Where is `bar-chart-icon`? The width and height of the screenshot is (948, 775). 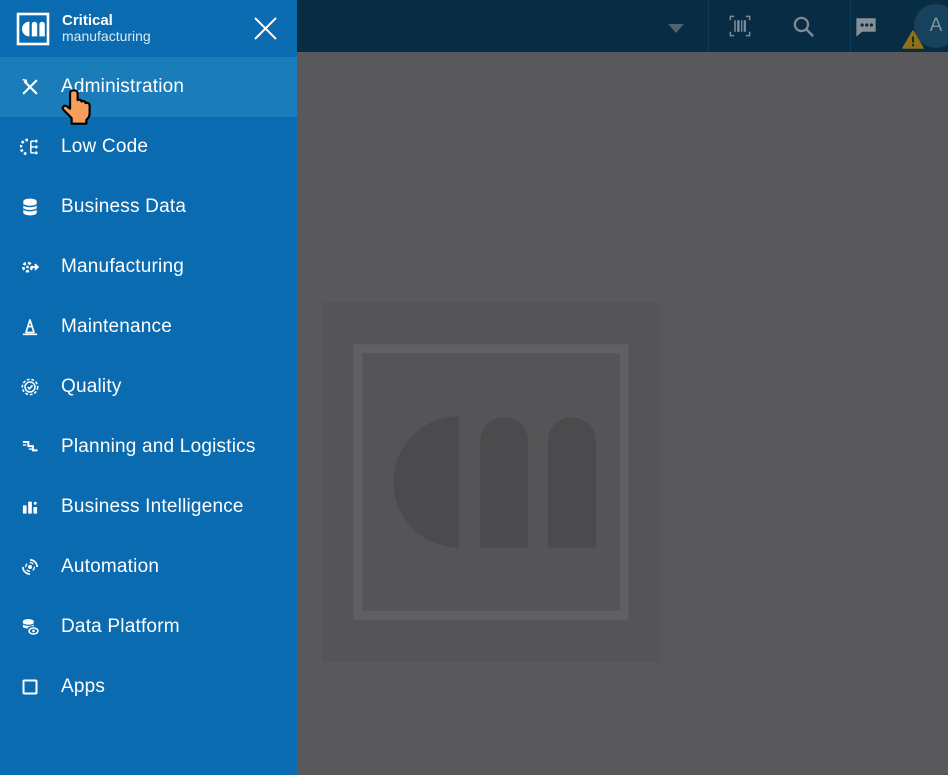 bar-chart-icon is located at coordinates (29, 507).